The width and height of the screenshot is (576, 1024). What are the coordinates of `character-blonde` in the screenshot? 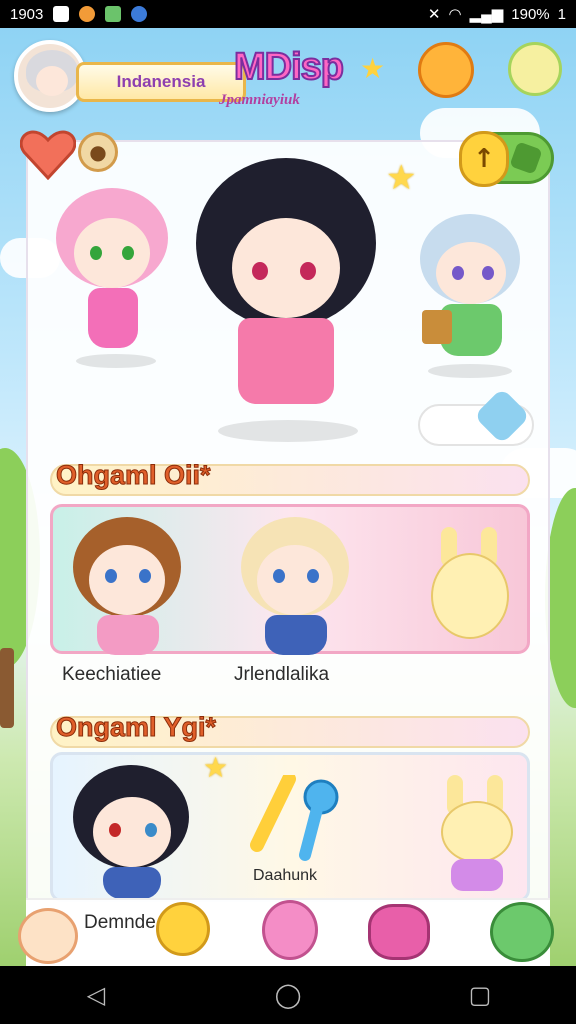 It's located at (295, 586).